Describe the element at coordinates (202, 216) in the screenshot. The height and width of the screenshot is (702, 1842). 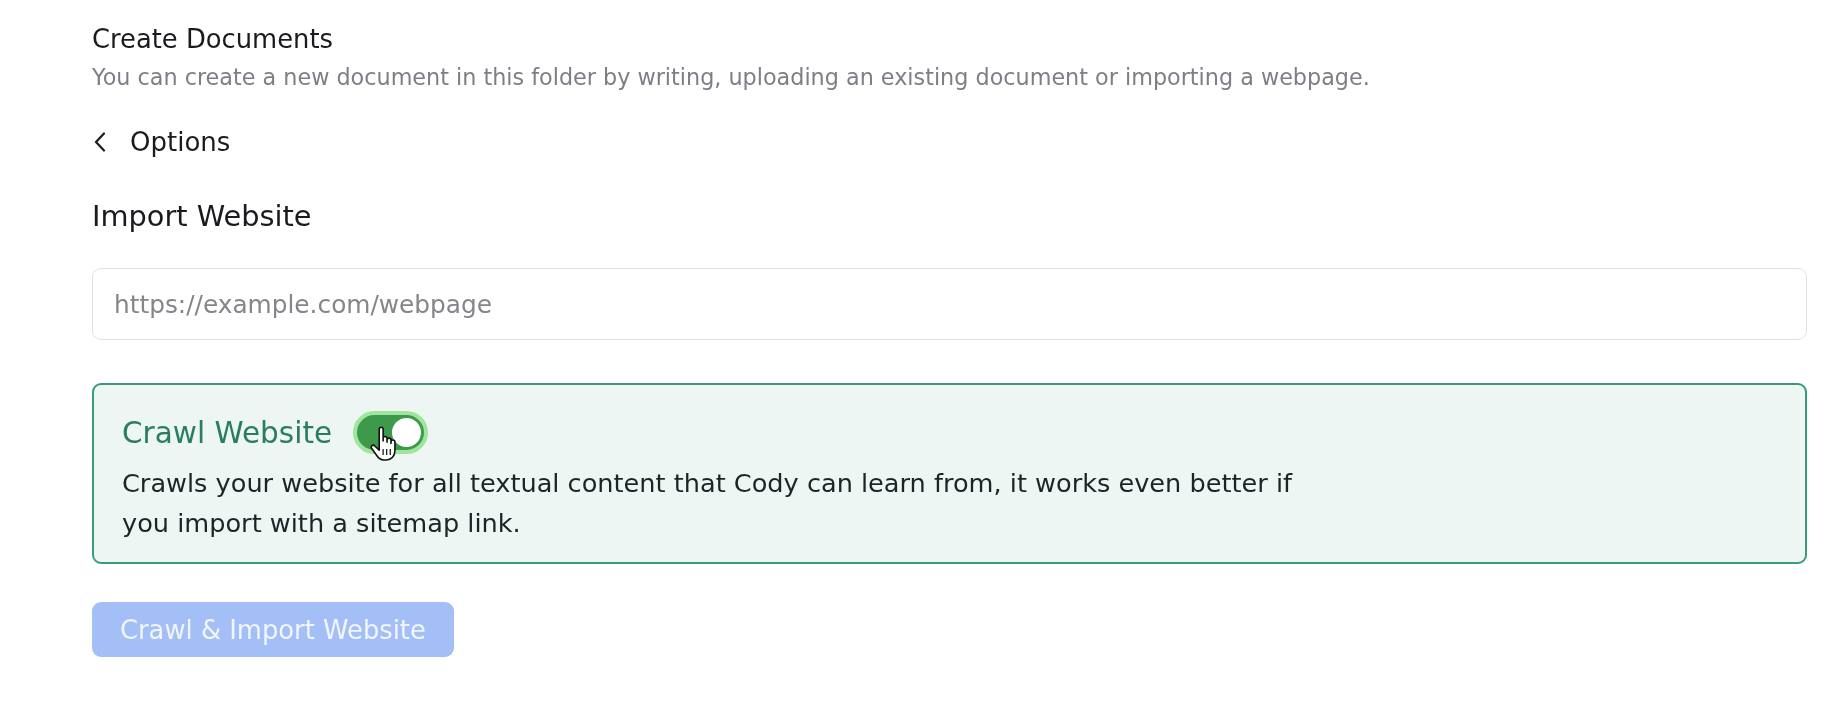
I see `section-heading: Import Website` at that location.